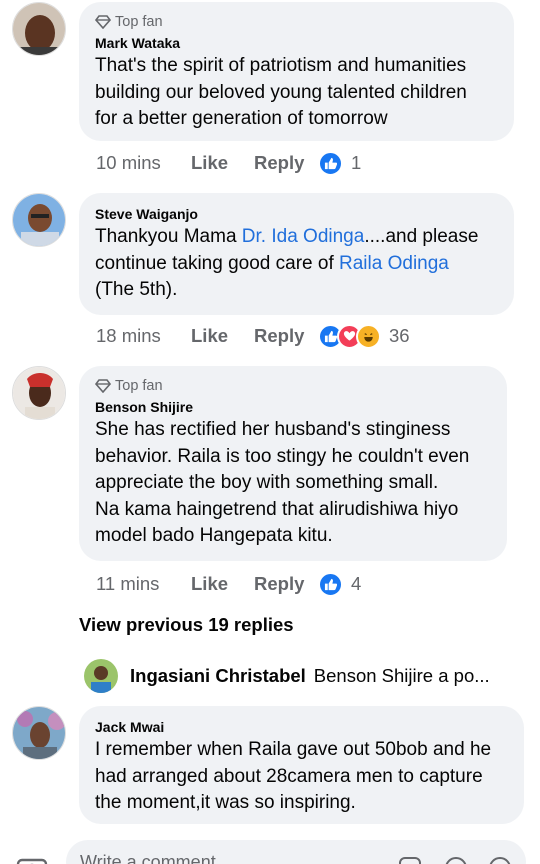 This screenshot has height=864, width=540. I want to click on comment-author: Mark Wataka, so click(296, 43).